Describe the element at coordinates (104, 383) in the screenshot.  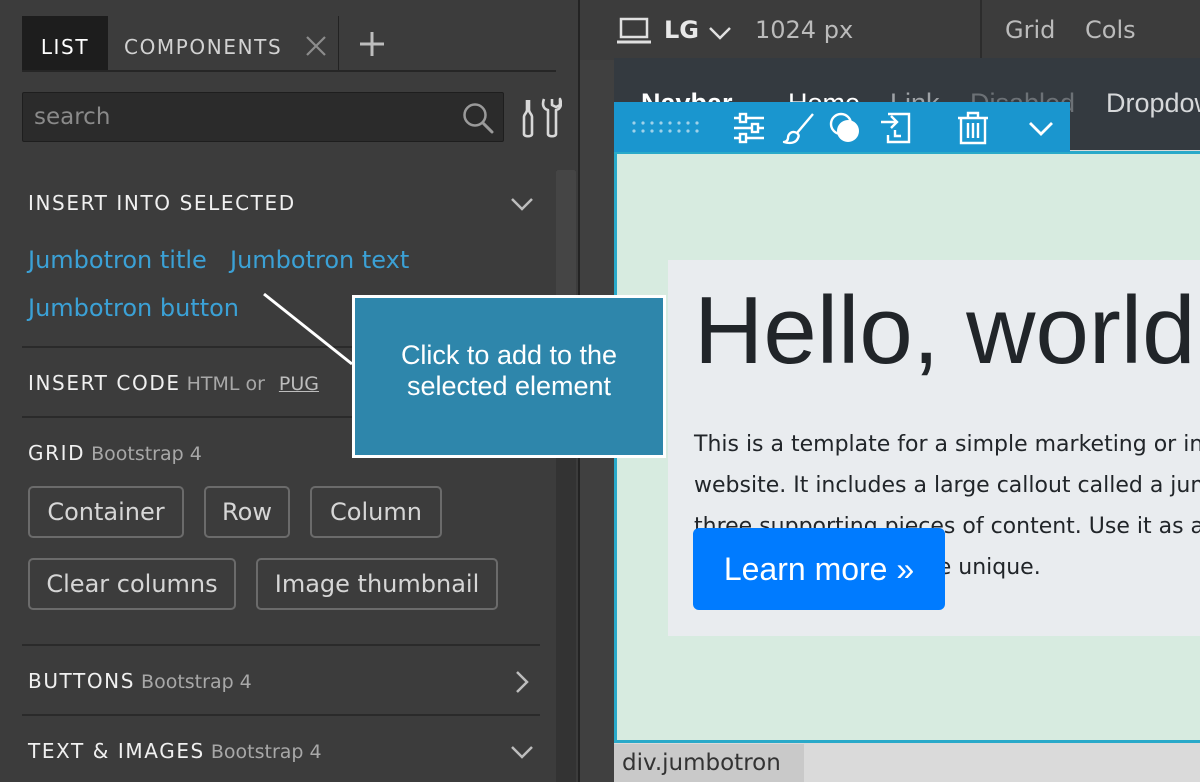
I see `section-insert-code-label: INSERT CODE` at that location.